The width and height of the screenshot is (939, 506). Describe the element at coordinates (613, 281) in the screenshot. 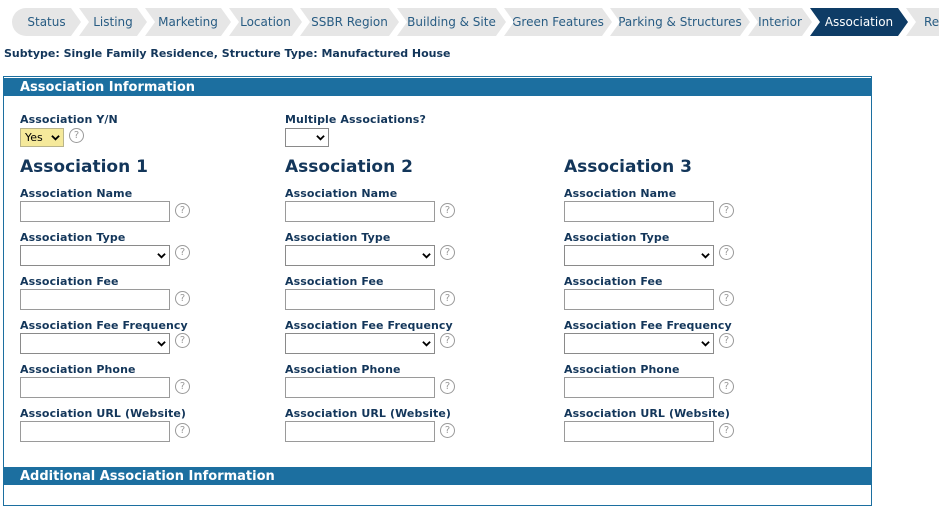

I see `association-3-fee-label: Association Fee` at that location.